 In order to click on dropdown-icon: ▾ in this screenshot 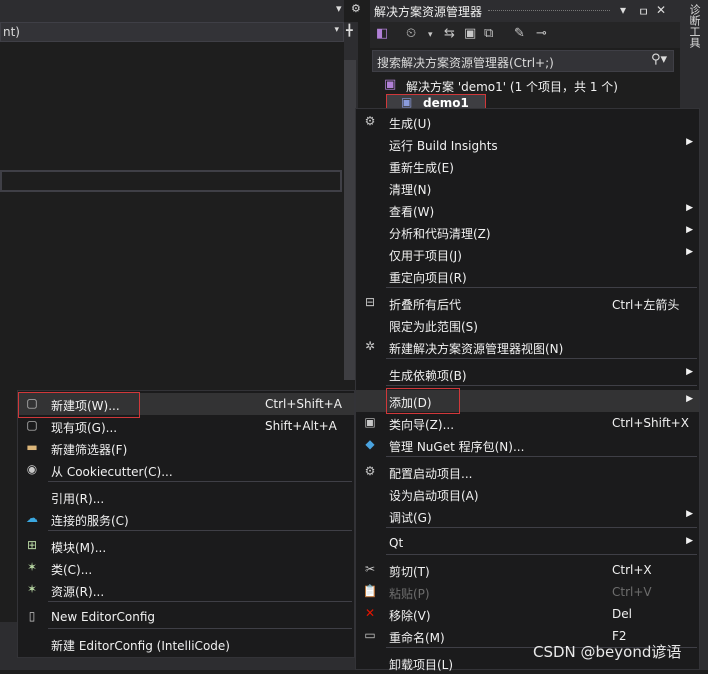, I will do `click(339, 8)`.